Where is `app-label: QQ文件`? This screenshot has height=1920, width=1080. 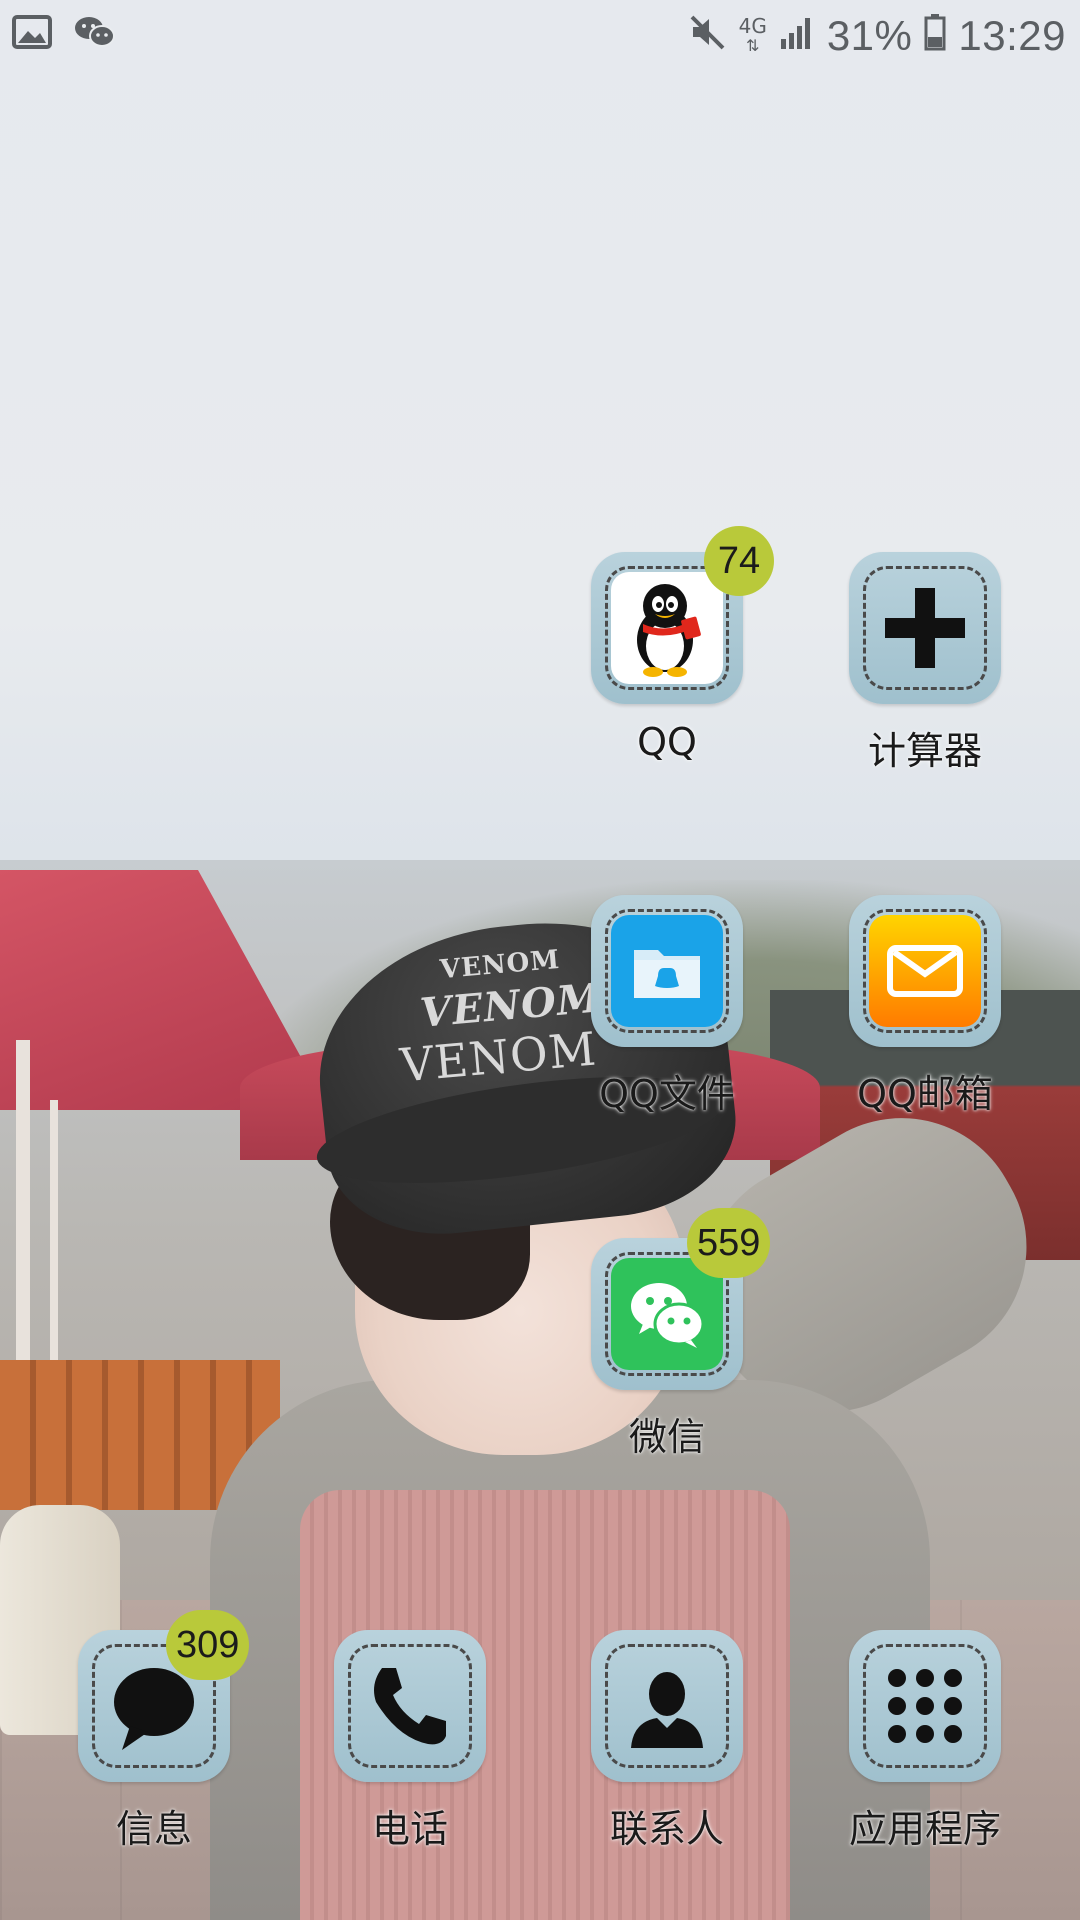
app-label: QQ文件 is located at coordinates (667, 1094).